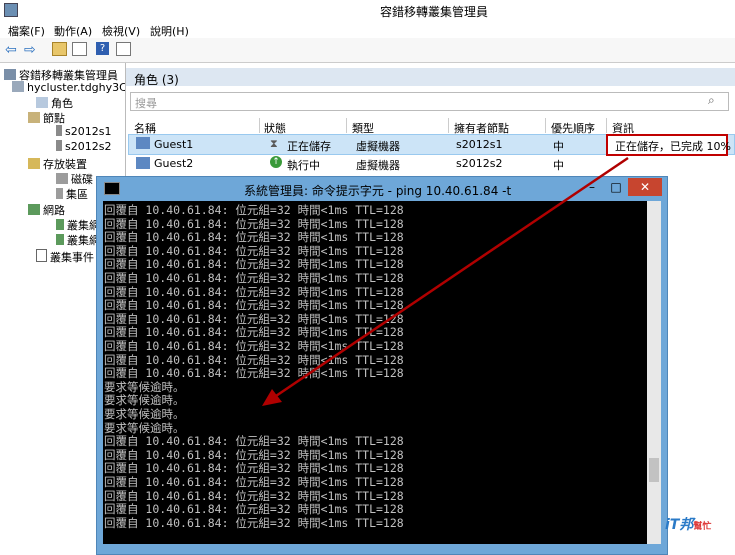 The image size is (735, 555). Describe the element at coordinates (275, 127) in the screenshot. I see `column-header-status: 狀態` at that location.